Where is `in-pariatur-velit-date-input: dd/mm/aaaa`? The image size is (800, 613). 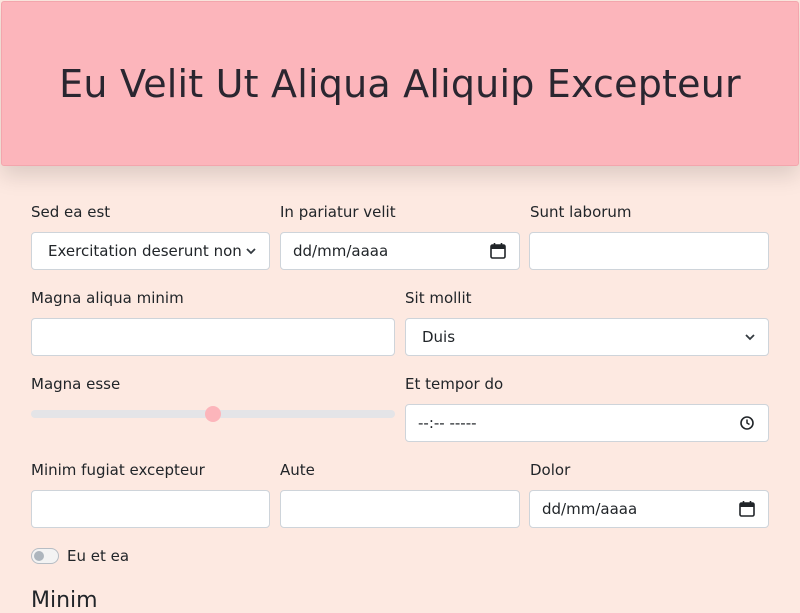 in-pariatur-velit-date-input: dd/mm/aaaa is located at coordinates (400, 251).